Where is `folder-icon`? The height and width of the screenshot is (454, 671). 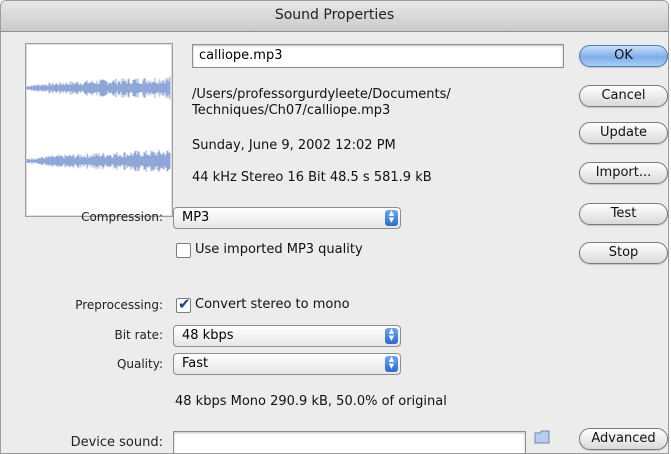 folder-icon is located at coordinates (542, 437).